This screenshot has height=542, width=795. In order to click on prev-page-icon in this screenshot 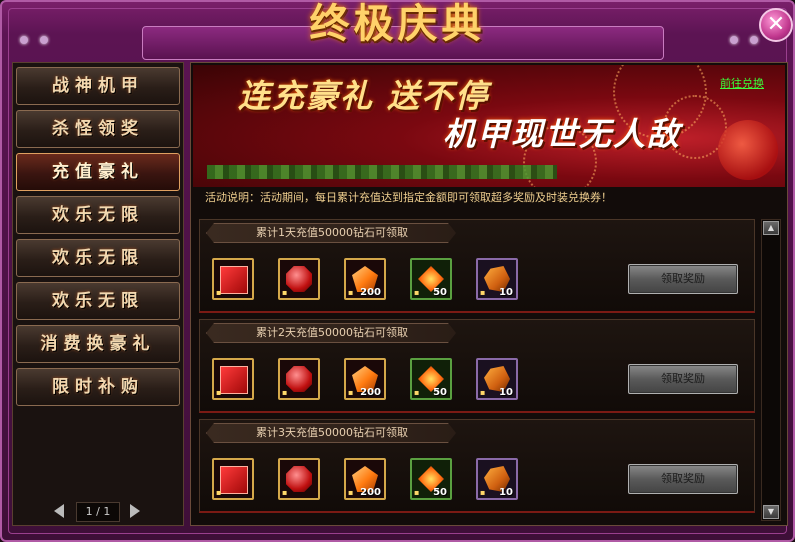, I will do `click(59, 511)`.